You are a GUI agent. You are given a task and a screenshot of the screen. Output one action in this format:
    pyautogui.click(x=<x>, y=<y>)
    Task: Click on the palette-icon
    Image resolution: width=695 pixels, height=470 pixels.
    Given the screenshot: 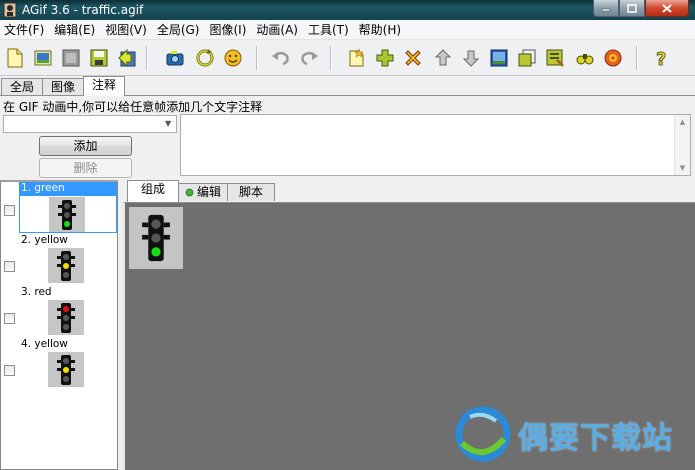 What is the action you would take?
    pyautogui.click(x=613, y=58)
    